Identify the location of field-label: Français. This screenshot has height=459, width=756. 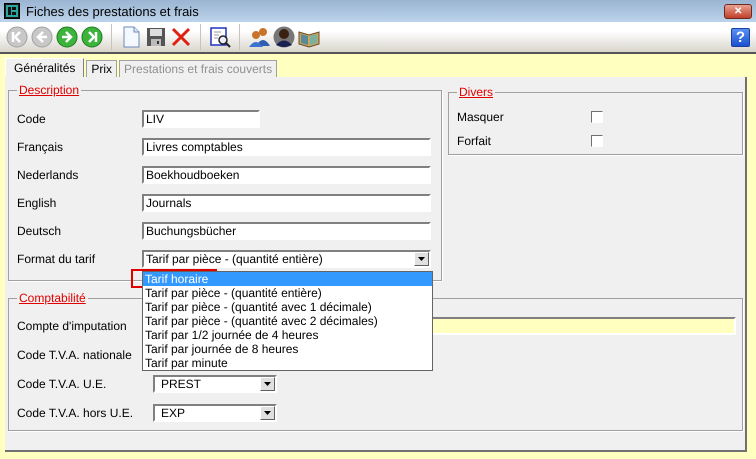
(40, 147).